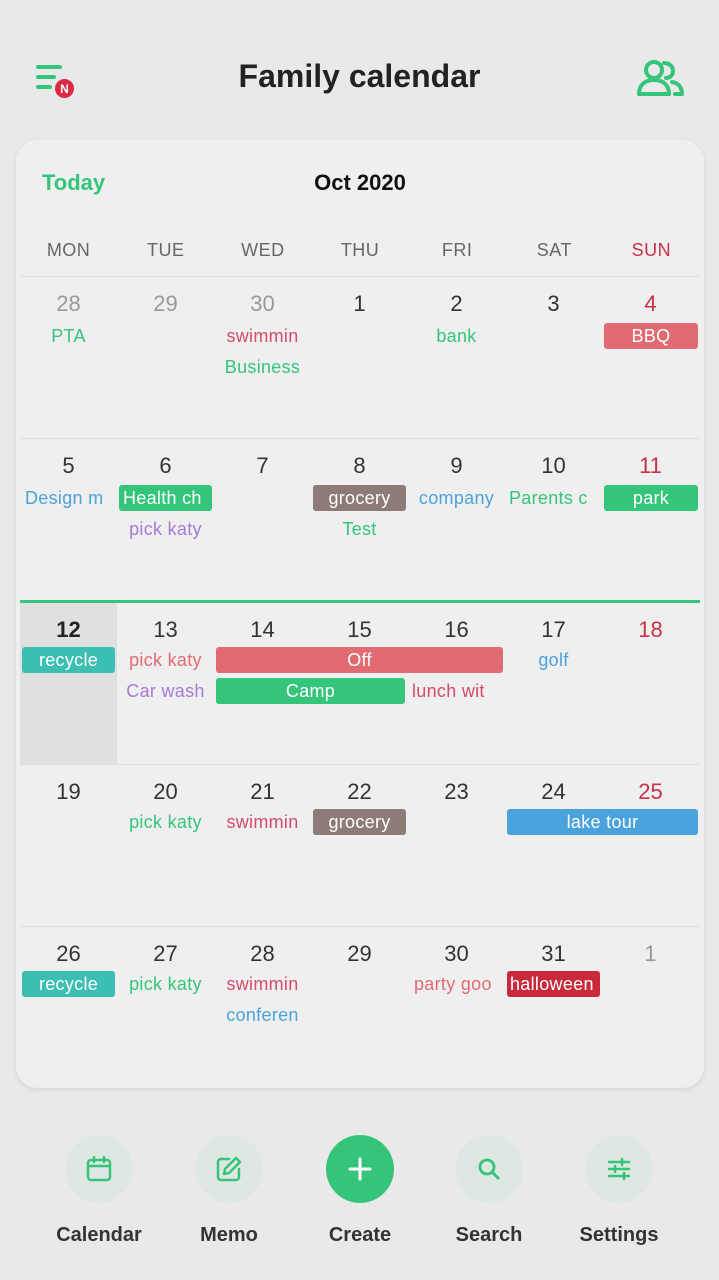  Describe the element at coordinates (68, 336) in the screenshot. I see `event-label: PTA` at that location.